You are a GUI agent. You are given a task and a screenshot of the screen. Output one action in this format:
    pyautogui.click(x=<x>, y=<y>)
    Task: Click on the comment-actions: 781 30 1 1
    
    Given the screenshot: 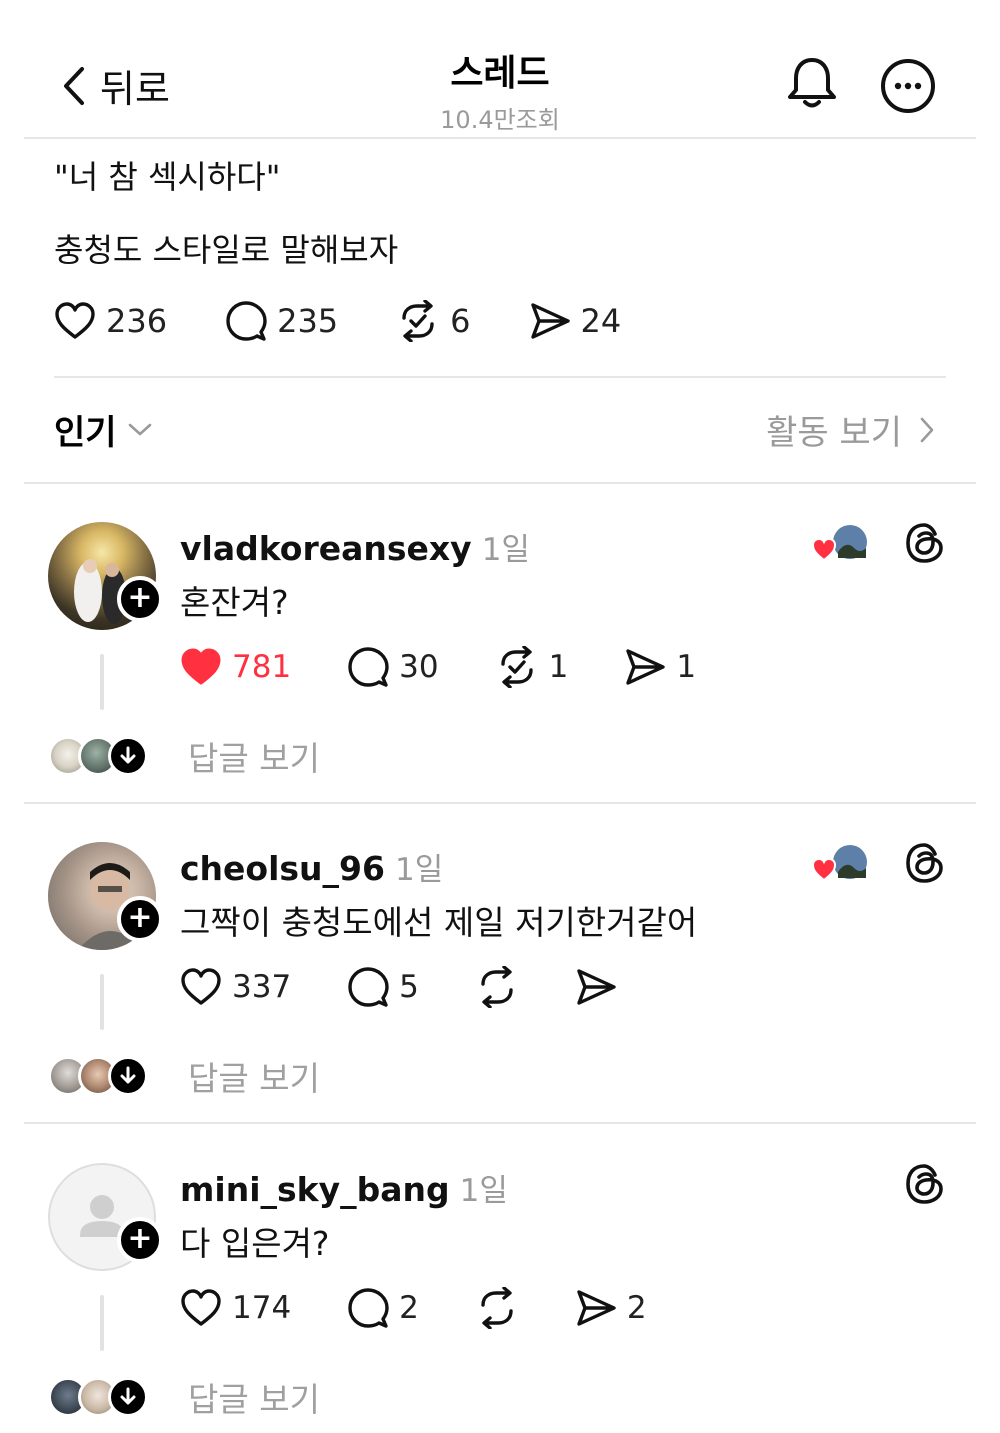 What is the action you would take?
    pyautogui.click(x=438, y=667)
    